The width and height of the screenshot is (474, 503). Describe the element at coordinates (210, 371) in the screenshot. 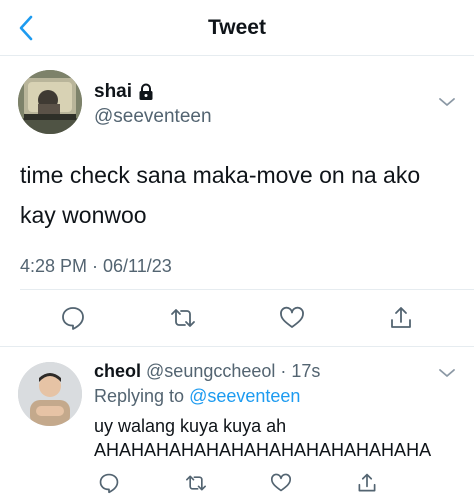

I see `reply-handle: @seungccheeol` at that location.